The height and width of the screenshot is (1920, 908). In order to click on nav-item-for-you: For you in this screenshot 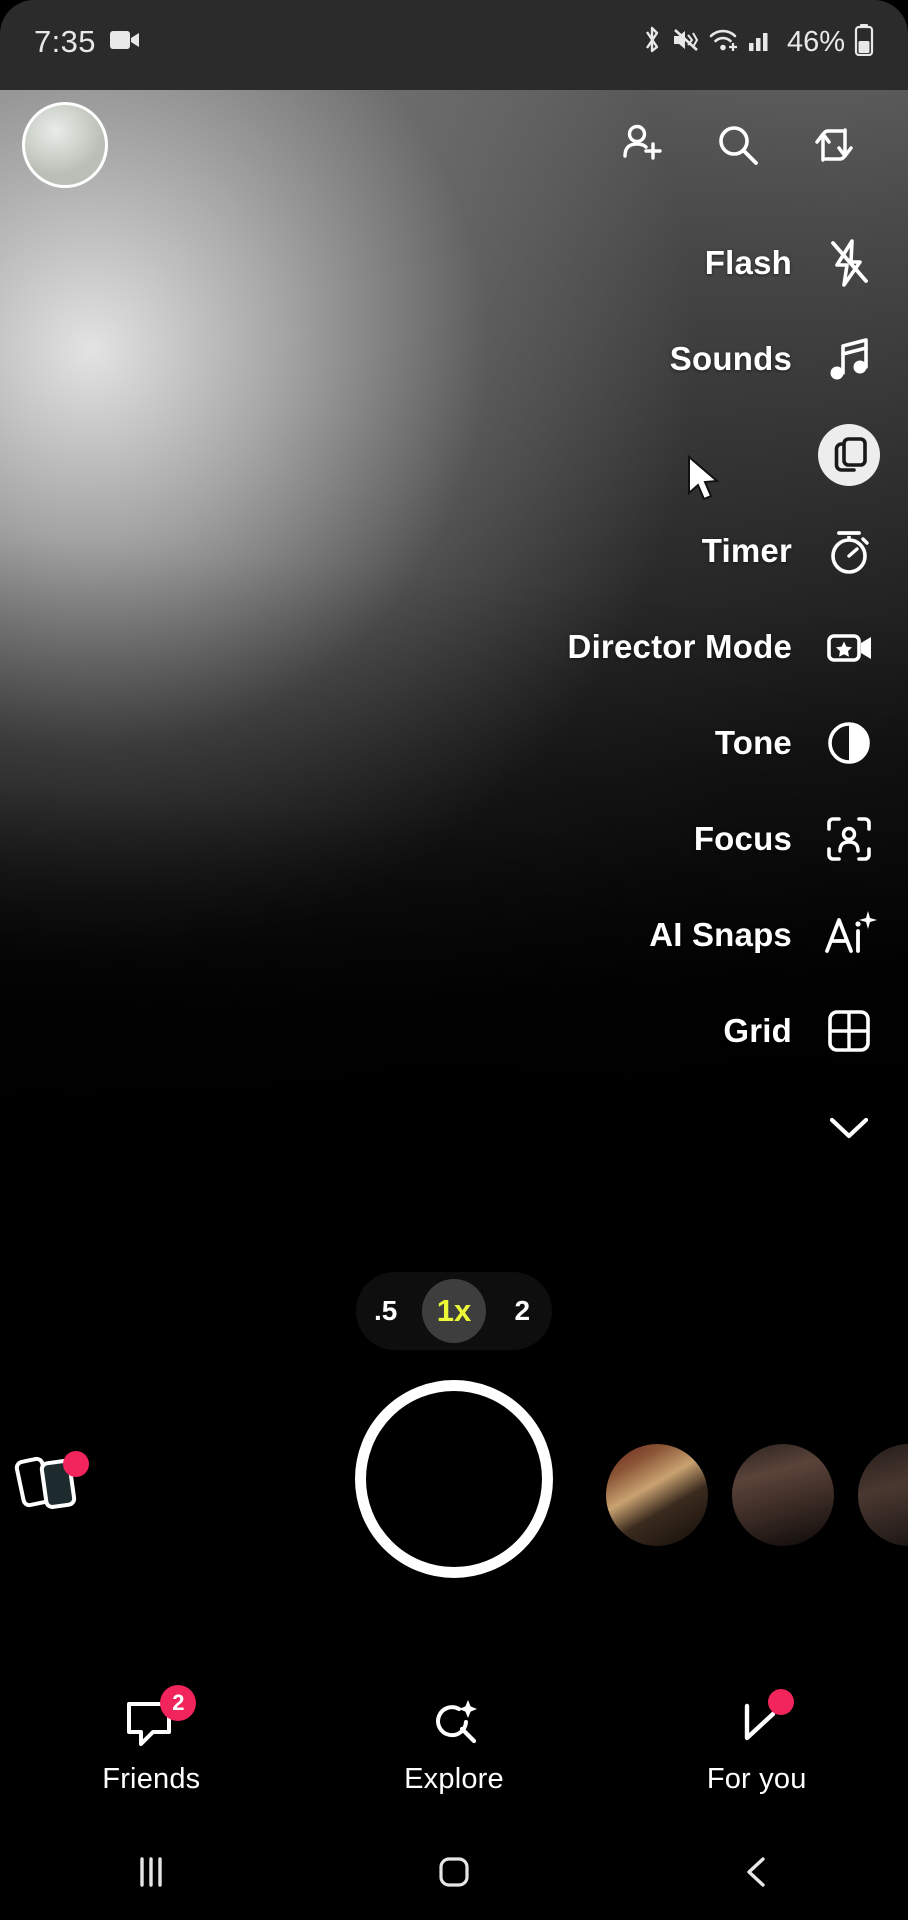, I will do `click(756, 1742)`.